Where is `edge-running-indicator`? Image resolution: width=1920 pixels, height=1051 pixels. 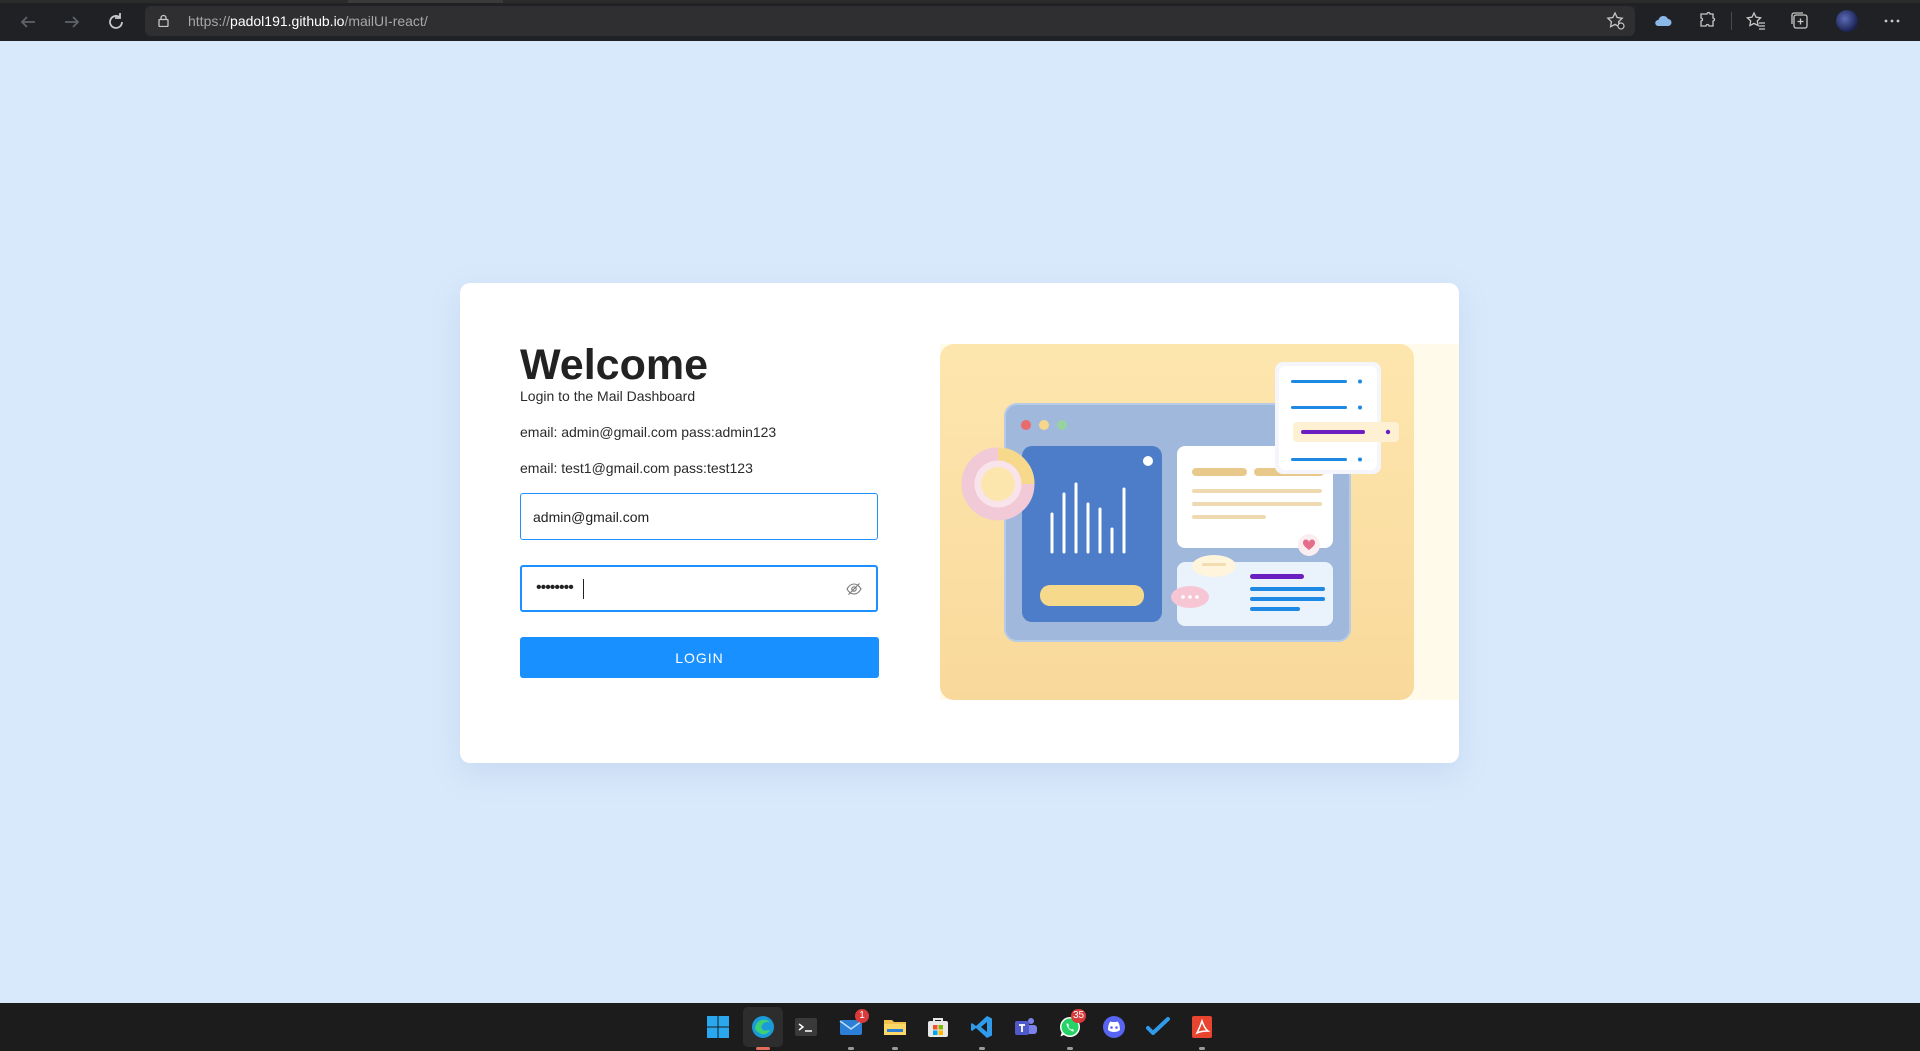 edge-running-indicator is located at coordinates (763, 1048).